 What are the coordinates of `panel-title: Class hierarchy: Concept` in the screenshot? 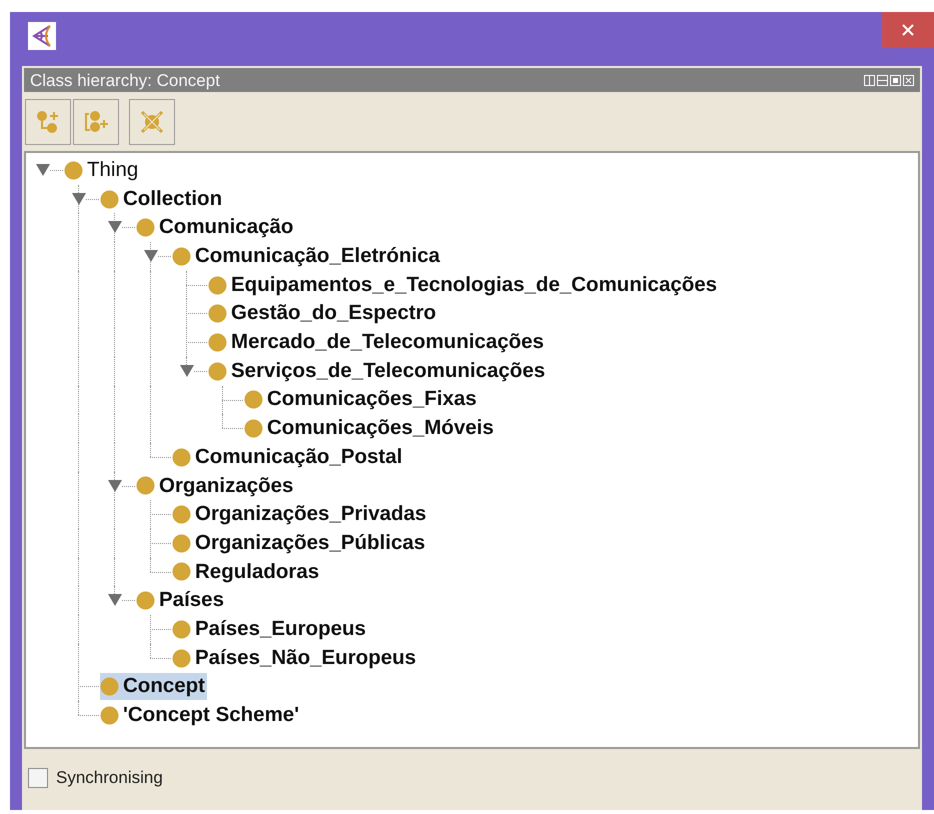 It's located at (125, 80).